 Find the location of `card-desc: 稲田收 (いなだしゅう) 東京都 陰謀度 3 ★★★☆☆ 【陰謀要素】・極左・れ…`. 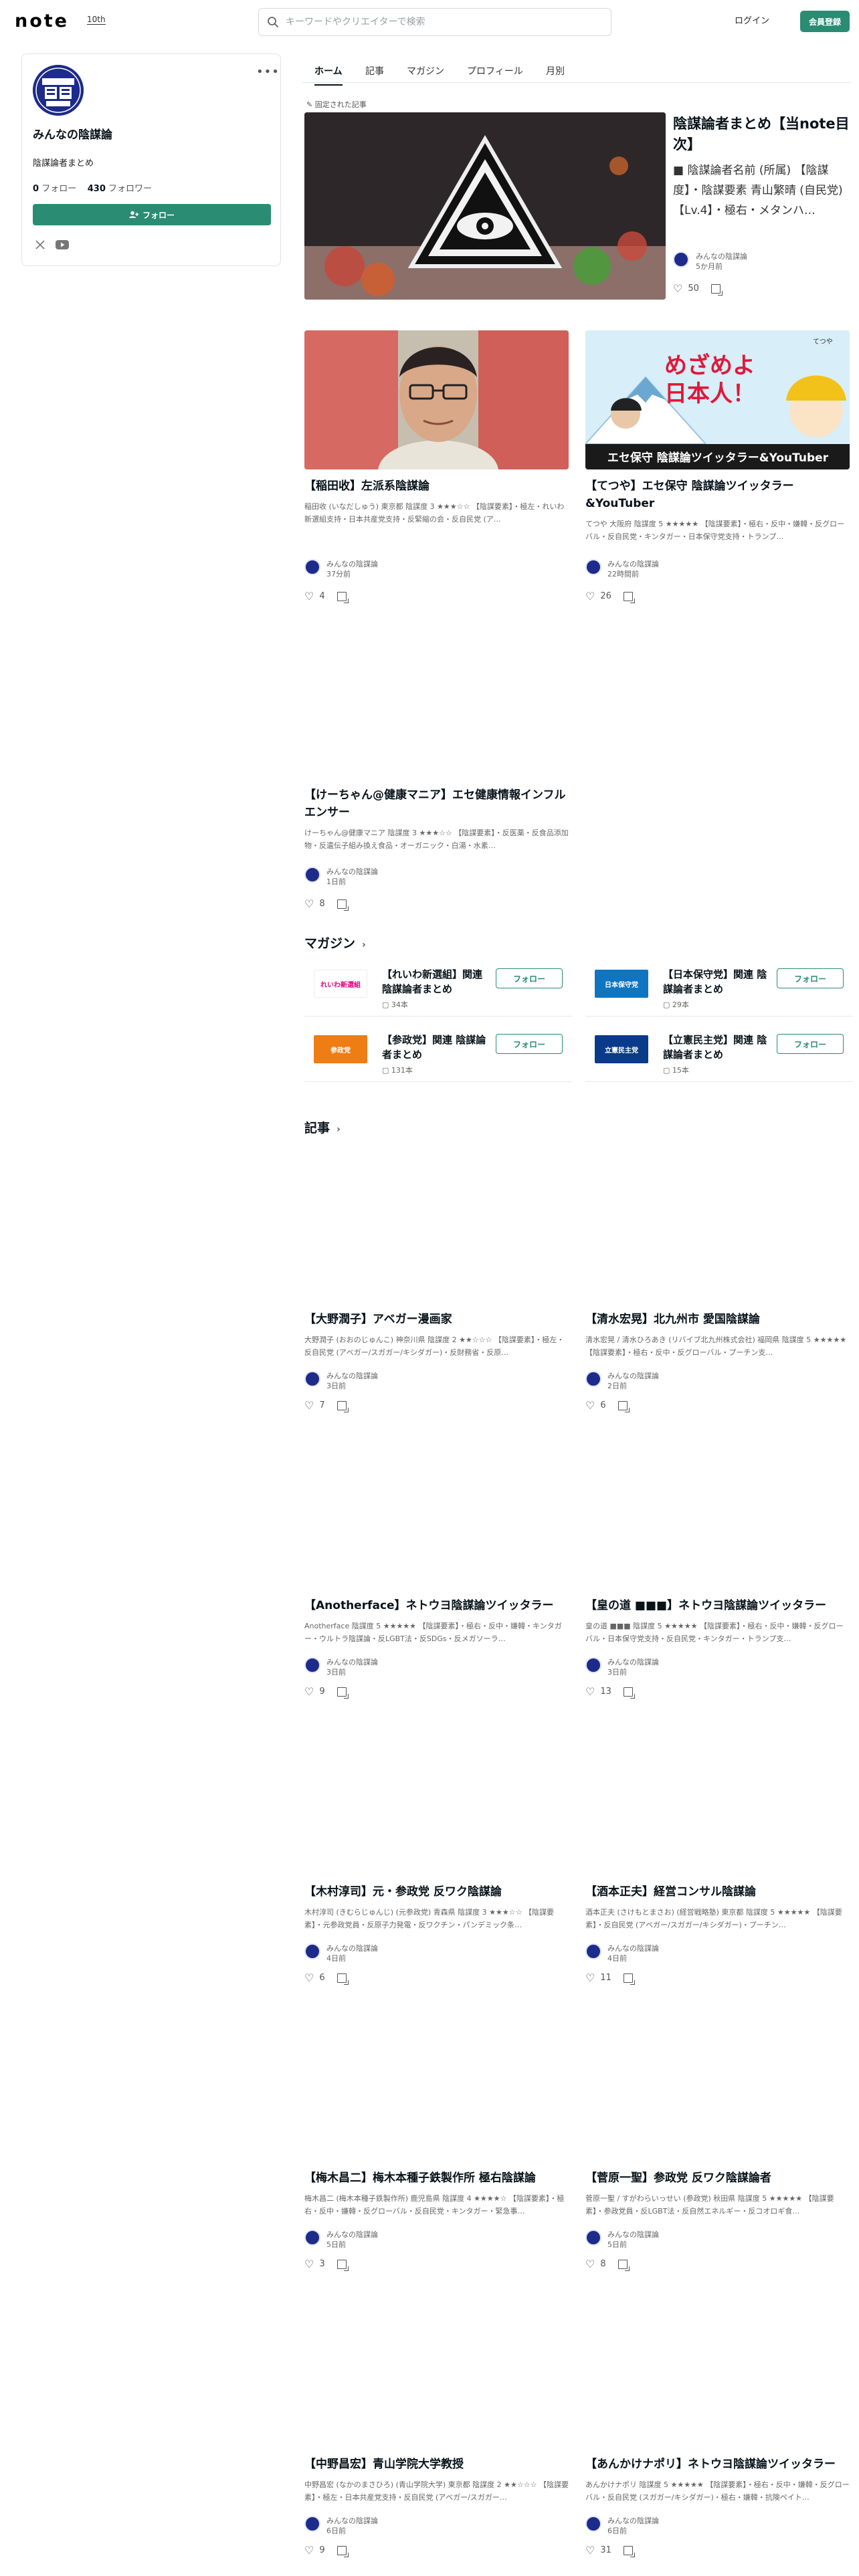

card-desc: 稲田收 (いなだしゅう) 東京都 陰謀度 3 ★★★☆☆ 【陰謀要素】・極左・れ… is located at coordinates (434, 513).